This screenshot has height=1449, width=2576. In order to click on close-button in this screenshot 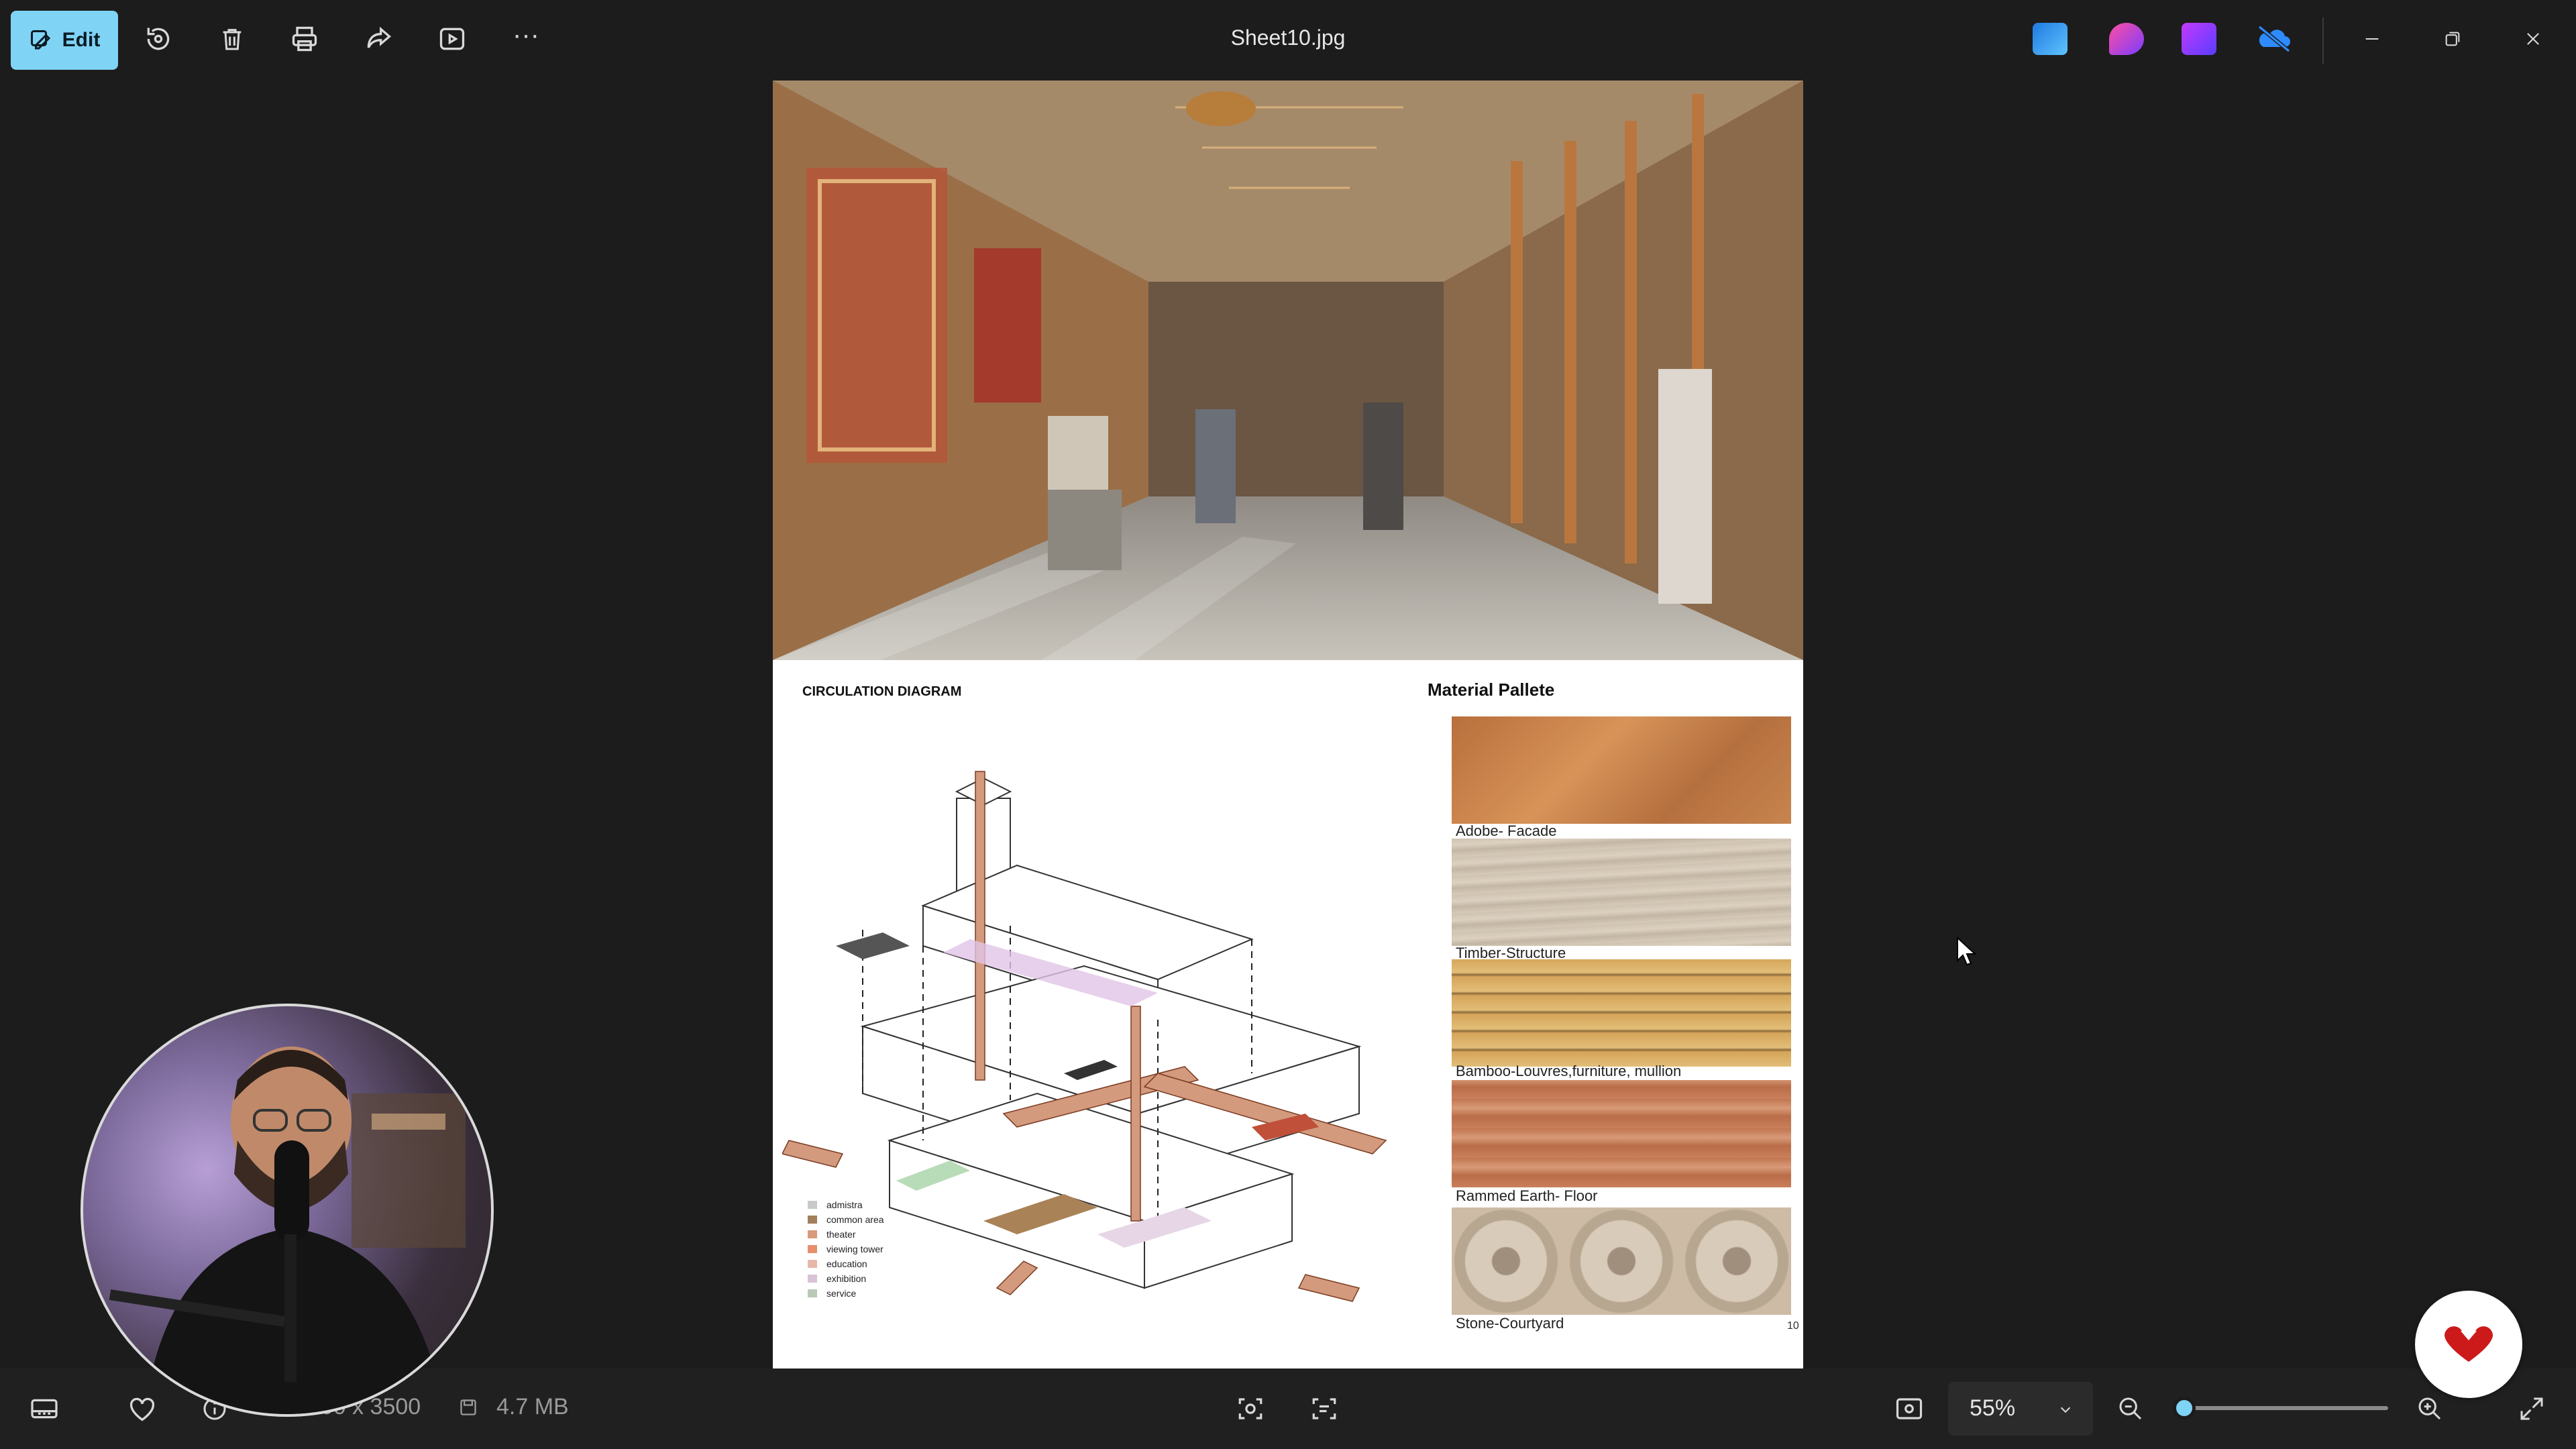, I will do `click(2533, 39)`.